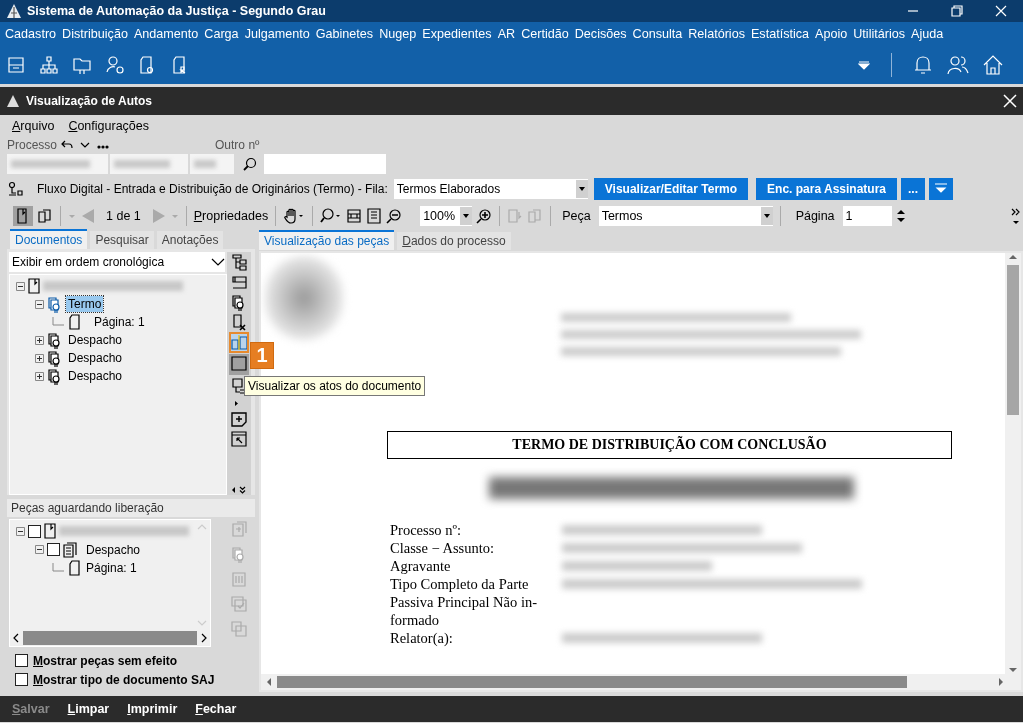 The width and height of the screenshot is (1023, 723). I want to click on users-icon, so click(958, 64).